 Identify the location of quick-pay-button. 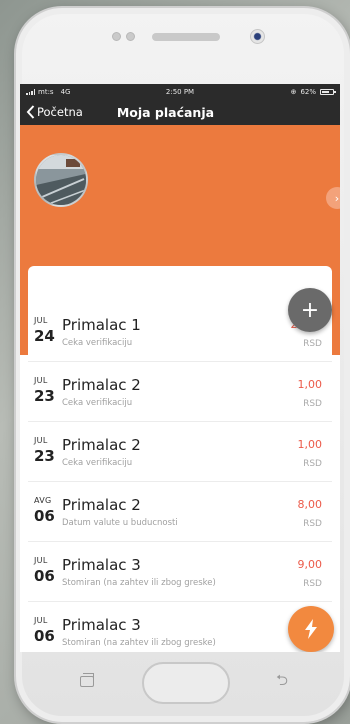
(311, 629).